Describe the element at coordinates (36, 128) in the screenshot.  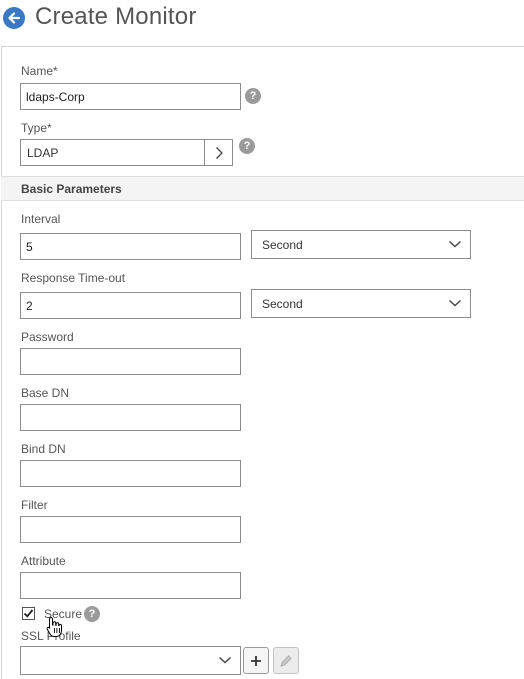
I see `type-label: Type*` at that location.